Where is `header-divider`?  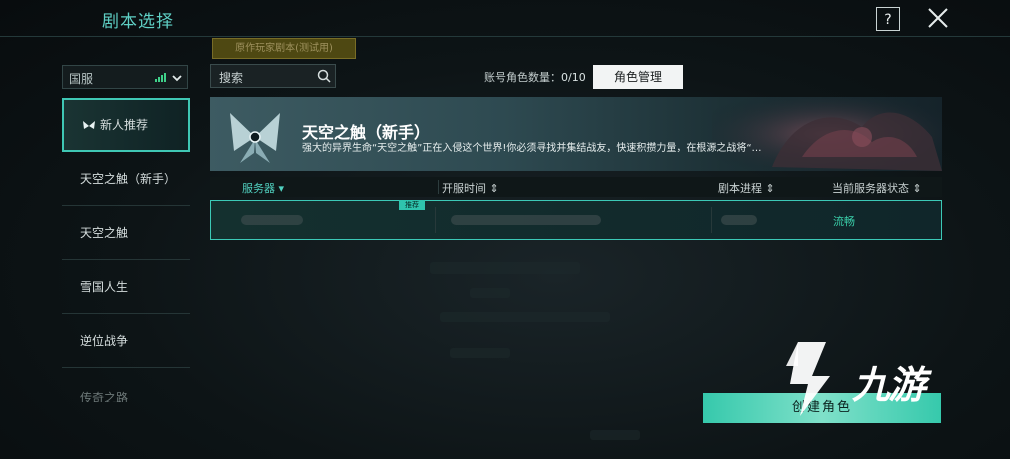
header-divider is located at coordinates (505, 36).